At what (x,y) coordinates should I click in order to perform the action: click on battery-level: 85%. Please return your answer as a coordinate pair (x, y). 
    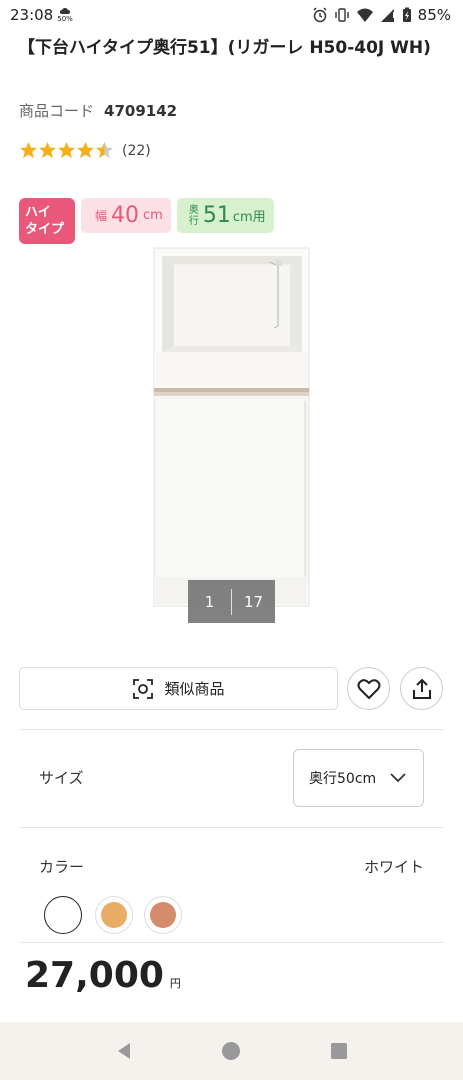
    Looking at the image, I should click on (434, 15).